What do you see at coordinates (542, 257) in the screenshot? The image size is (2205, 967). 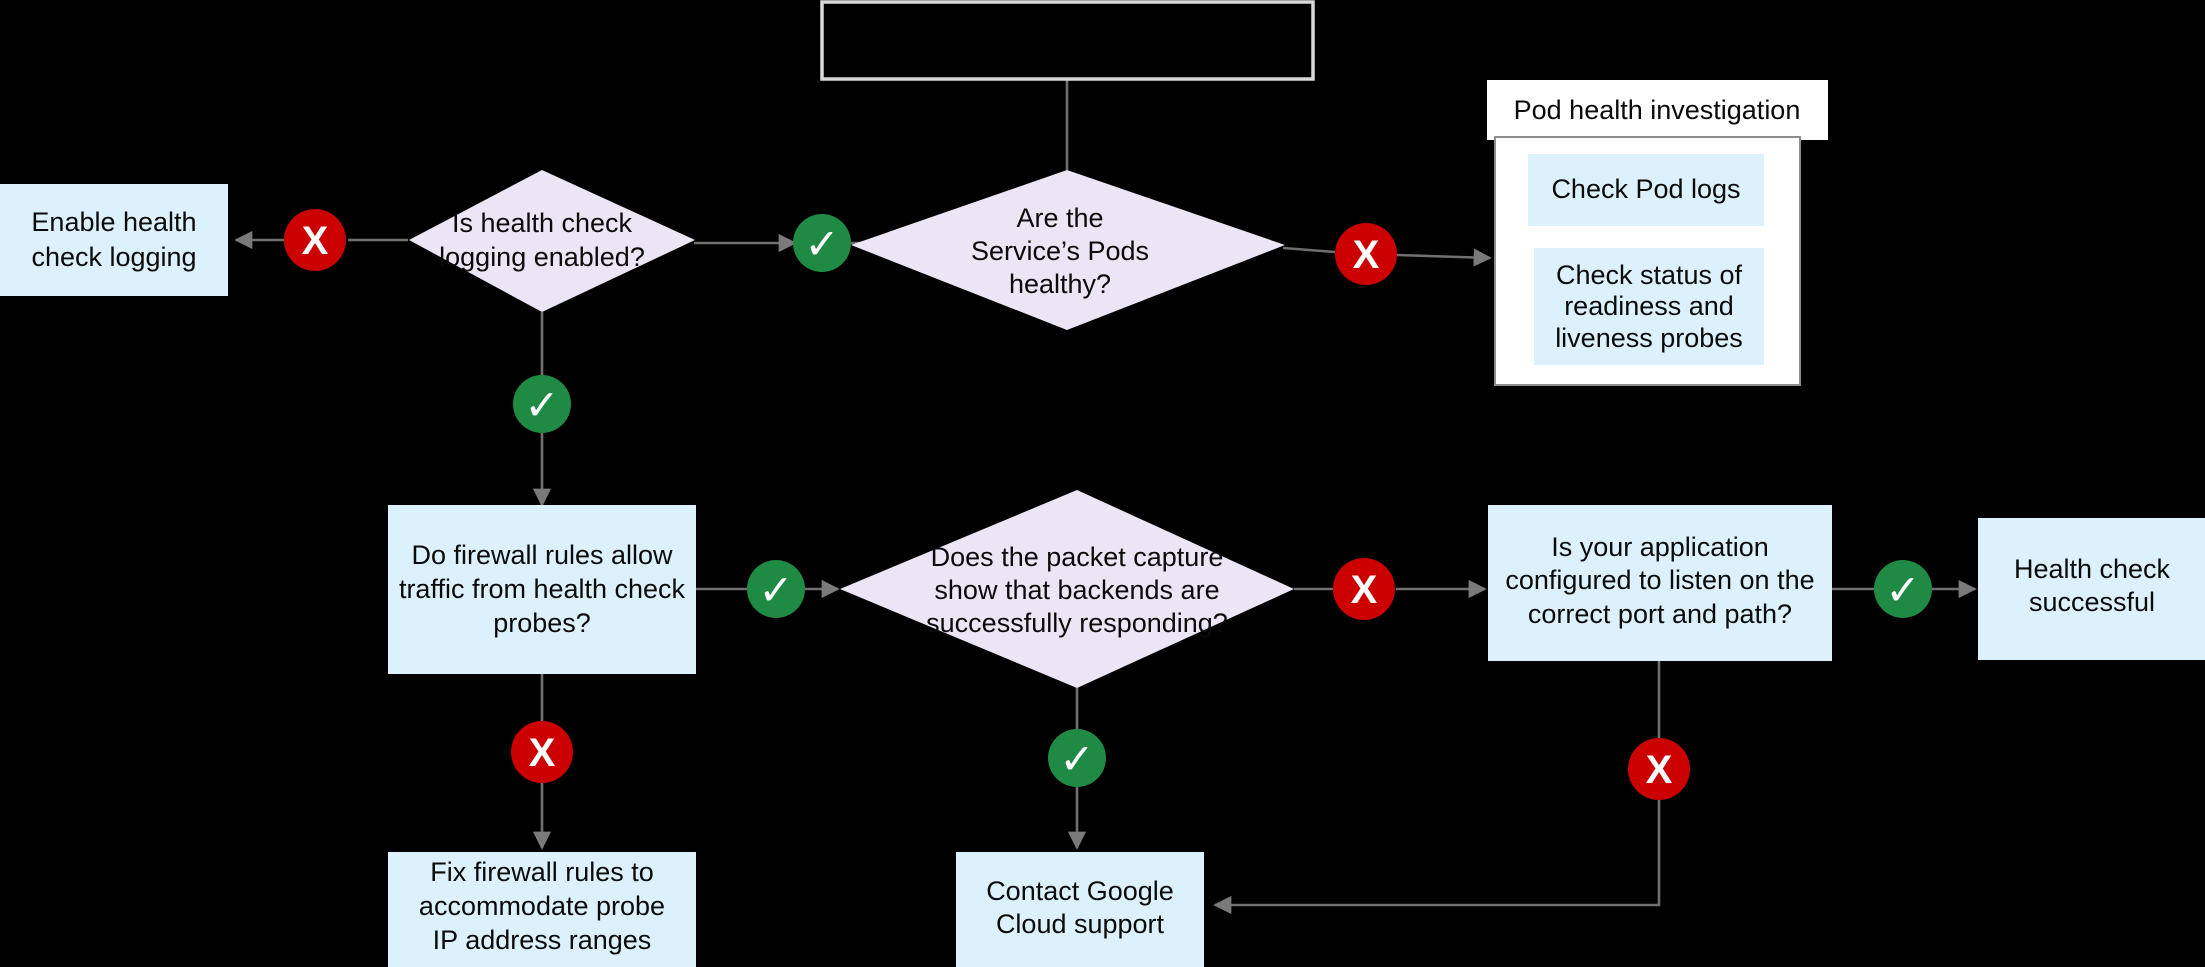 I see `node-logging-enabled-line2: logging enabled?` at bounding box center [542, 257].